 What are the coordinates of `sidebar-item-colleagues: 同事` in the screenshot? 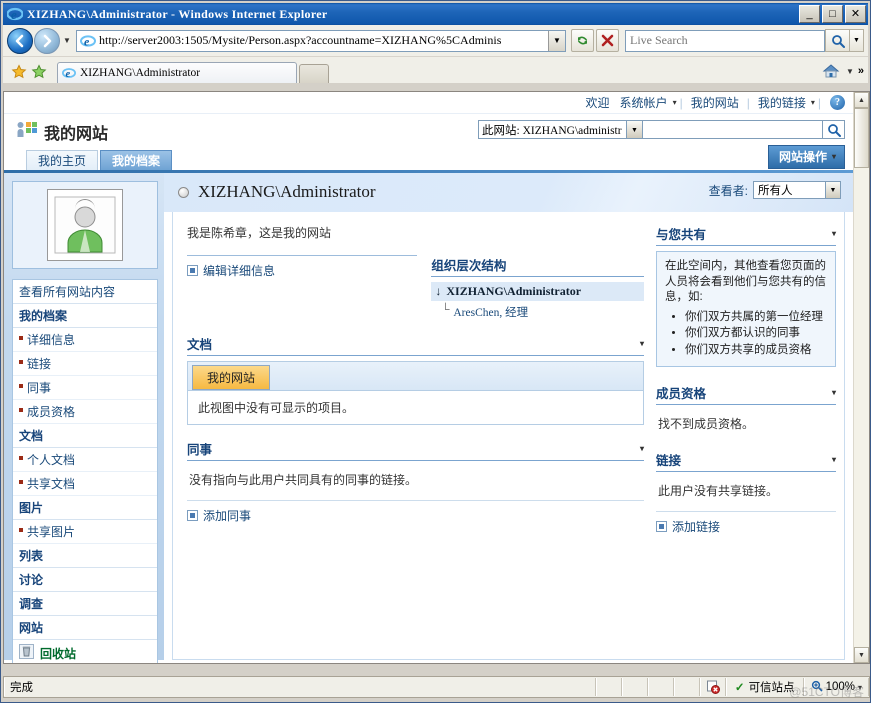 It's located at (85, 388).